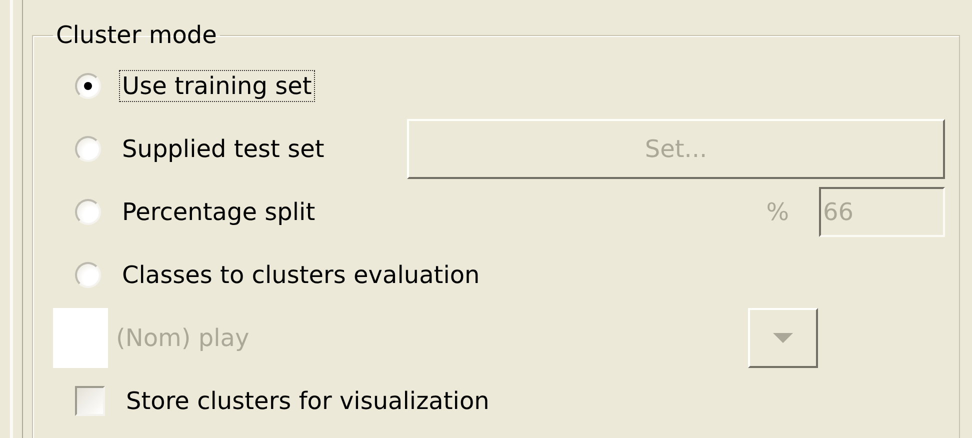  Describe the element at coordinates (217, 86) in the screenshot. I see `radio-label: Use training set` at that location.